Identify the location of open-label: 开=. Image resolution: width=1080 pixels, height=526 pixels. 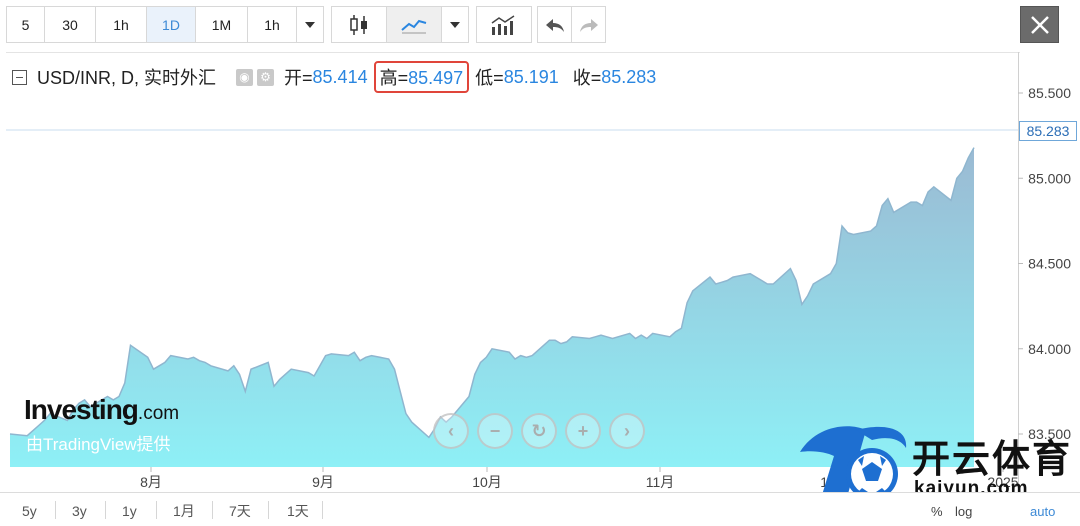
(298, 78).